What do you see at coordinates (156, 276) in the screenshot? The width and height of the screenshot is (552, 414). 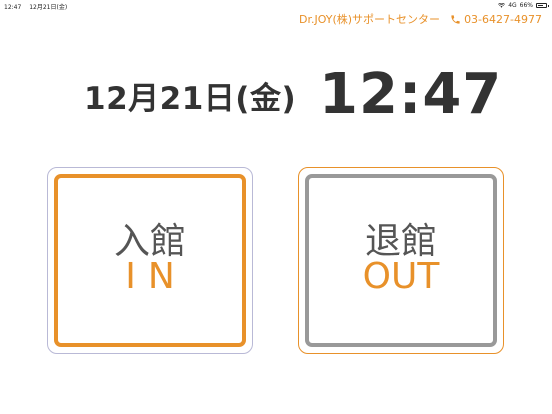 I see `check-in-sublabel: IN` at bounding box center [156, 276].